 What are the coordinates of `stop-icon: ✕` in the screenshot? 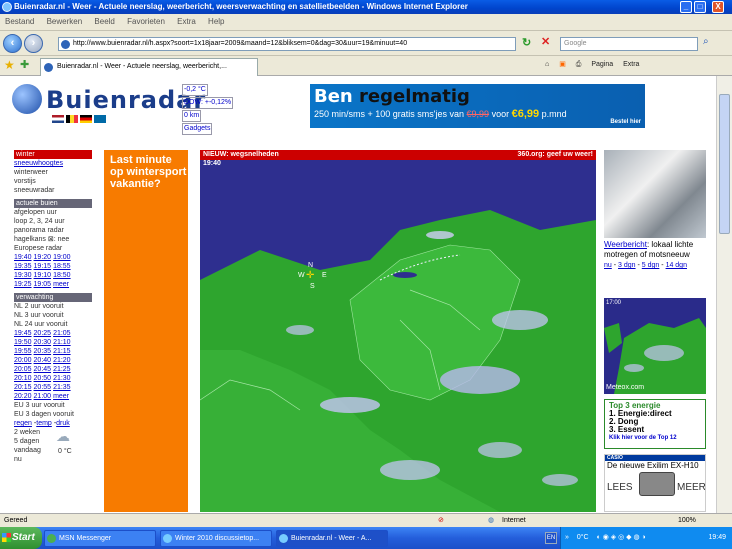 It's located at (545, 41).